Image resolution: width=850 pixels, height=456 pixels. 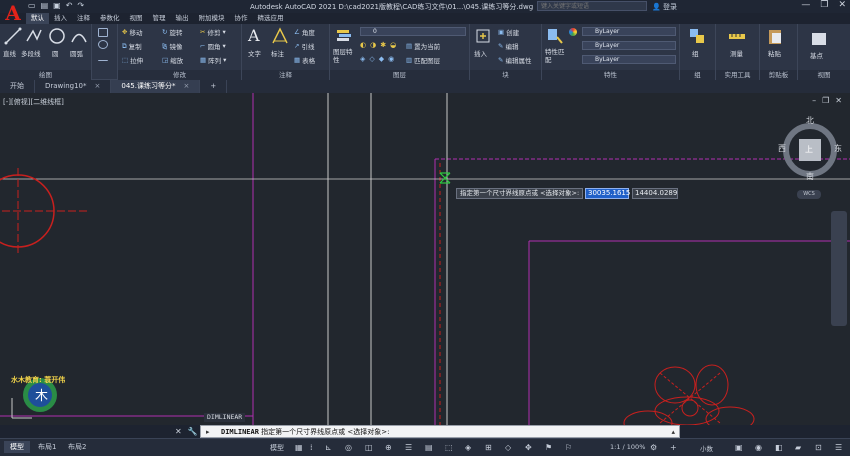 I want to click on file-tab-1: Drawing10* ×, so click(x=73, y=86).